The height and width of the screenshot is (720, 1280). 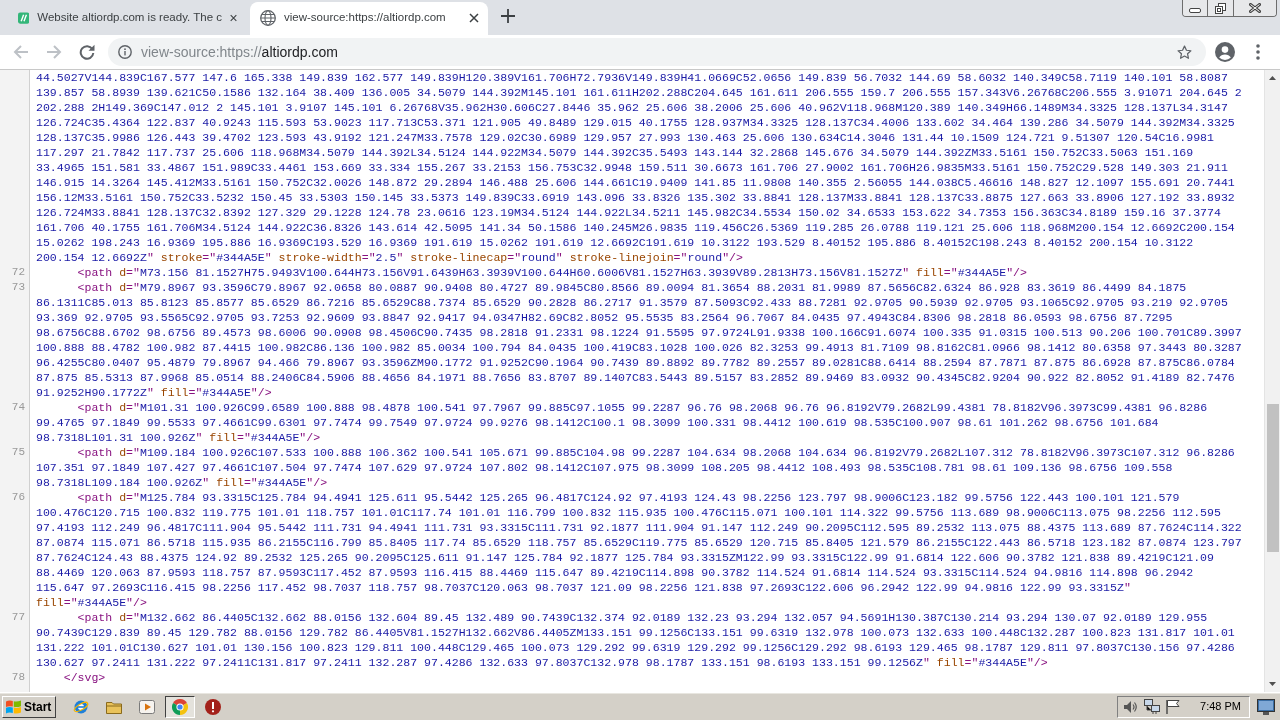 What do you see at coordinates (632, 107) in the screenshot?
I see `source-code-line: 202.288 2H149.369C147.012 2 145.101 3.9107 145.101 6.26768V35.962H30.606C27.8446 35.962 25.606 38.2006 25.606 40.962V118.968M120.389 140.349H66.1489M34.3325 128.137L34.3147` at bounding box center [632, 107].